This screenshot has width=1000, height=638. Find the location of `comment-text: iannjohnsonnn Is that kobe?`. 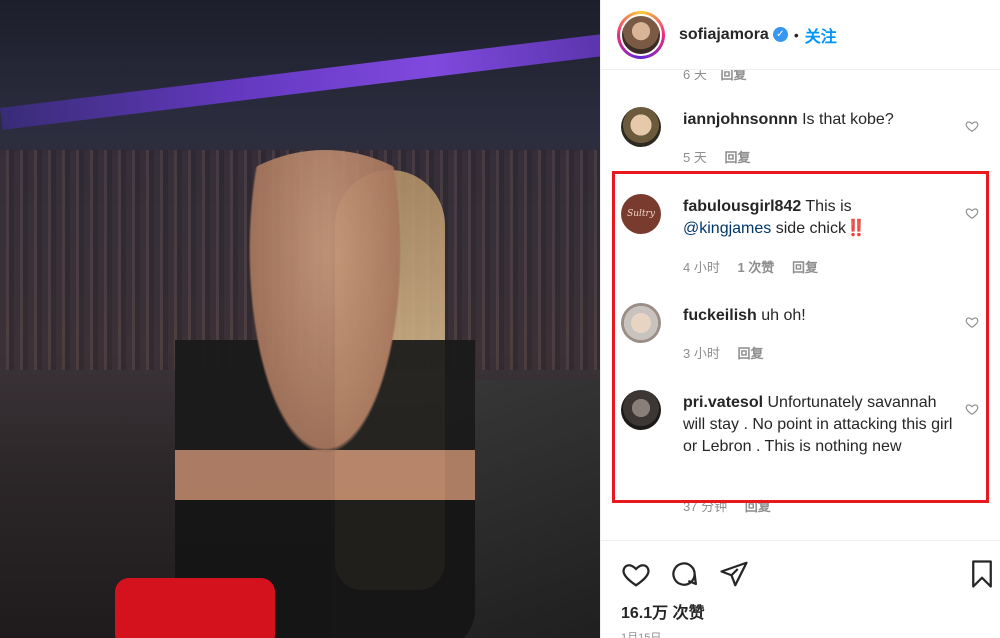

comment-text: iannjohnsonnn Is that kobe? is located at coordinates (820, 120).